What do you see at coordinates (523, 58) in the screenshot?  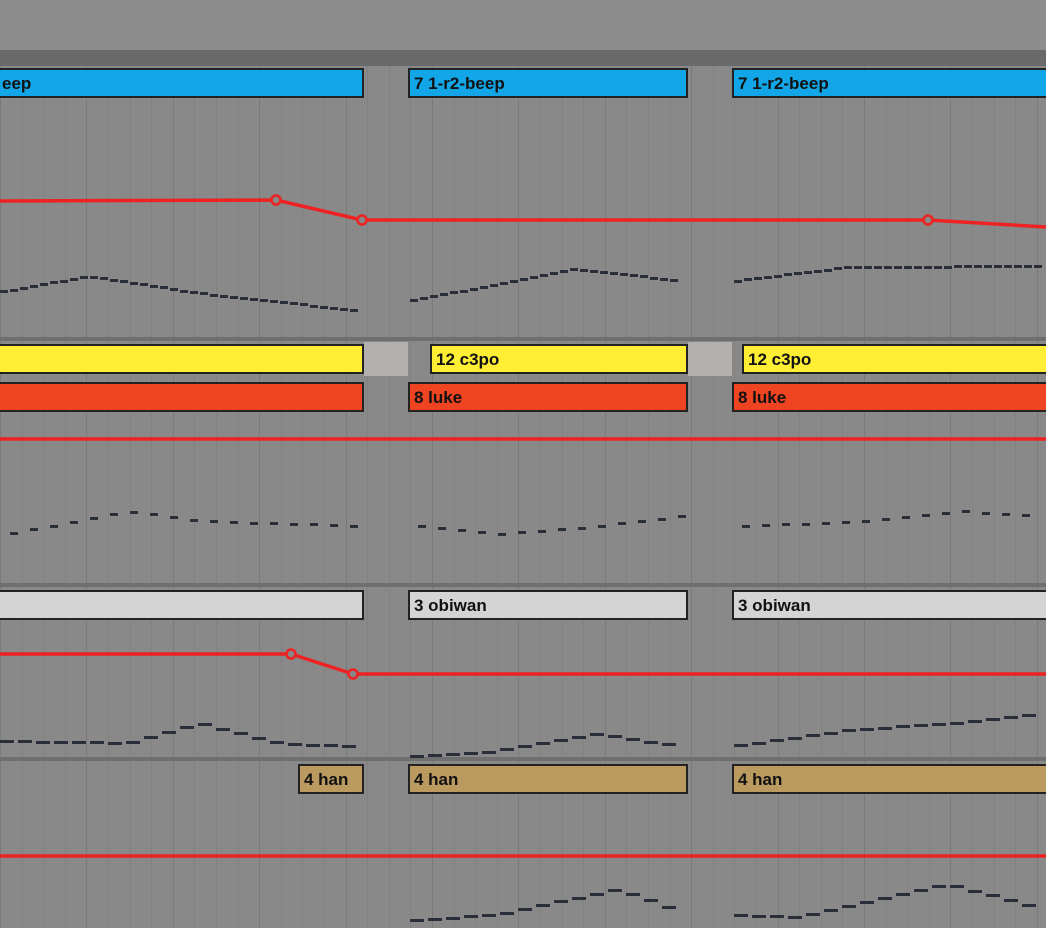 I see `ruler-divider` at bounding box center [523, 58].